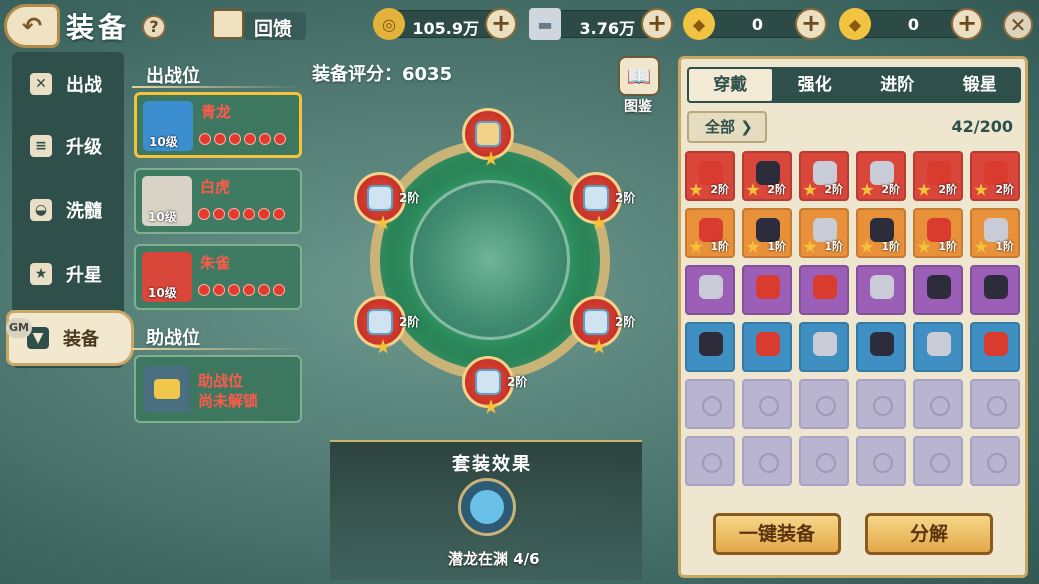 Image resolution: width=1039 pixels, height=584 pixels. I want to click on inventory-count: 42/200, so click(982, 126).